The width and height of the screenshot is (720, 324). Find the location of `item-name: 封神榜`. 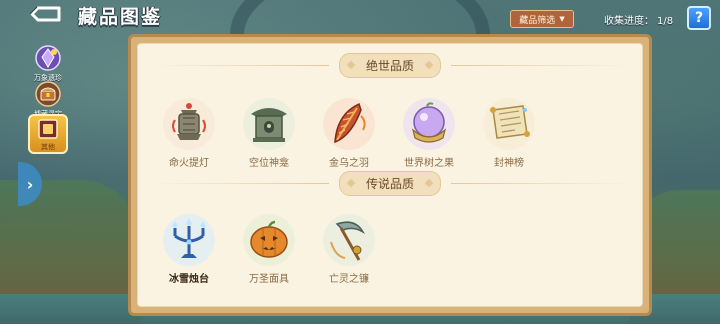

item-name: 封神榜 is located at coordinates (509, 163).